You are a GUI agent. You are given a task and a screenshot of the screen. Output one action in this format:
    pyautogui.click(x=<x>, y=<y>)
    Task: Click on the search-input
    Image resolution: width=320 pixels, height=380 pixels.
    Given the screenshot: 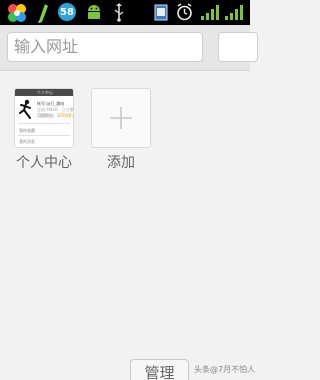 What is the action you would take?
    pyautogui.click(x=238, y=47)
    